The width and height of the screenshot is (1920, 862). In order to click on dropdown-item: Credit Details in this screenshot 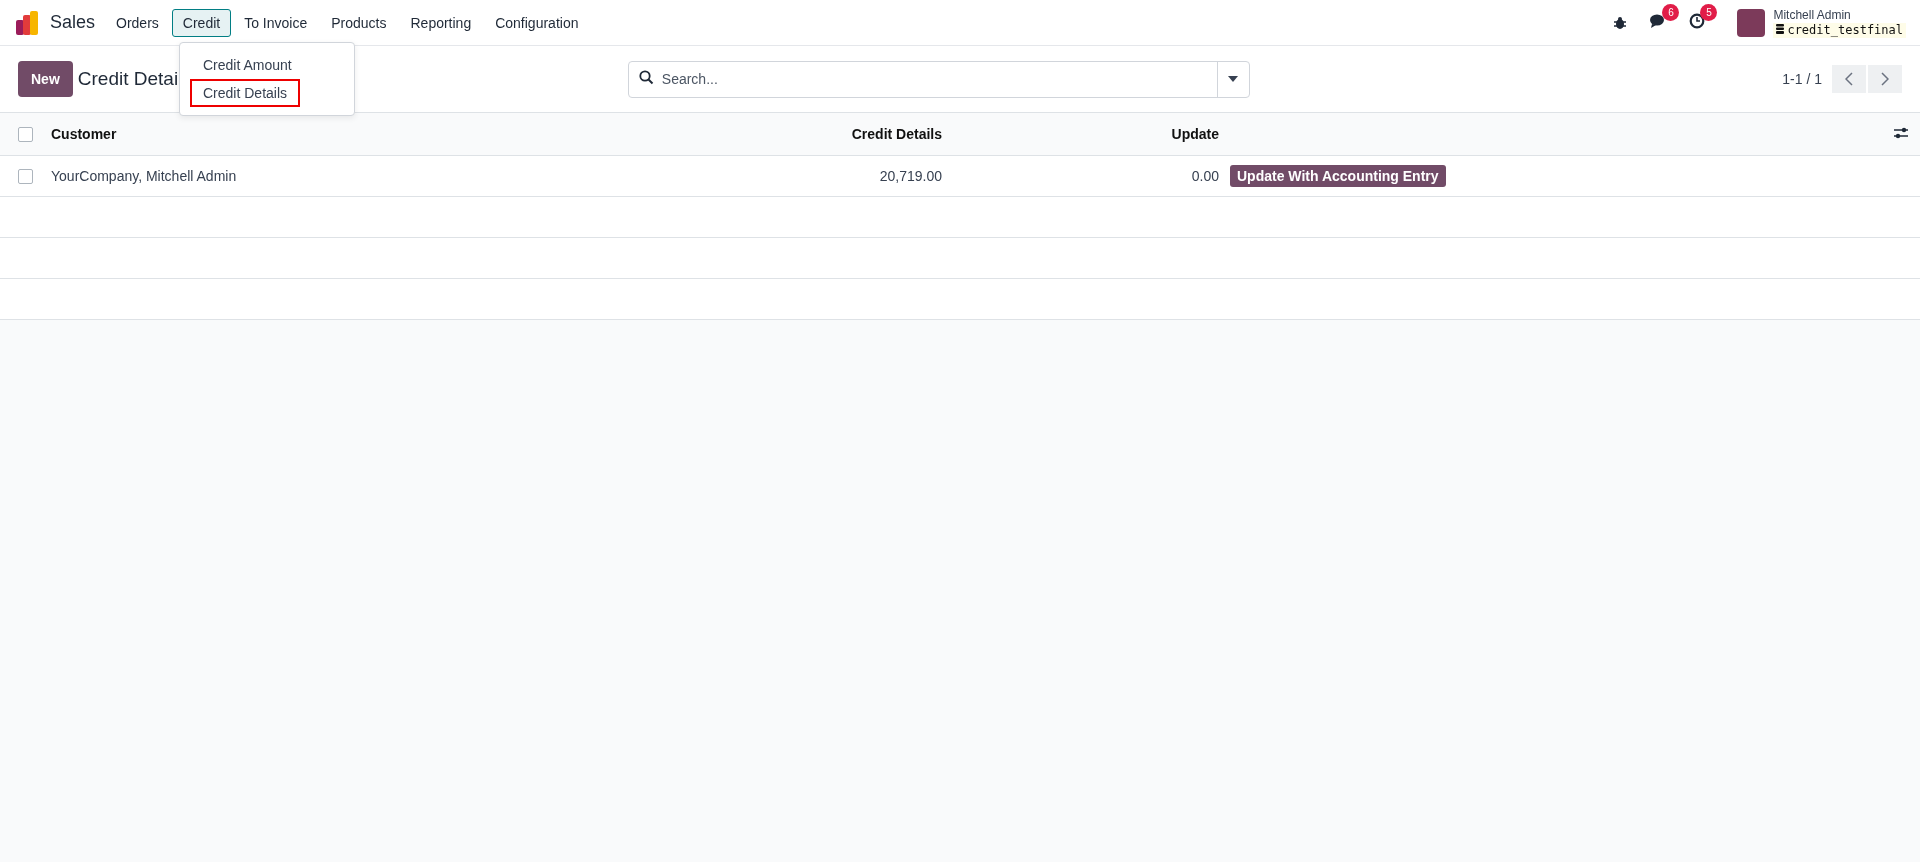, I will do `click(245, 93)`.